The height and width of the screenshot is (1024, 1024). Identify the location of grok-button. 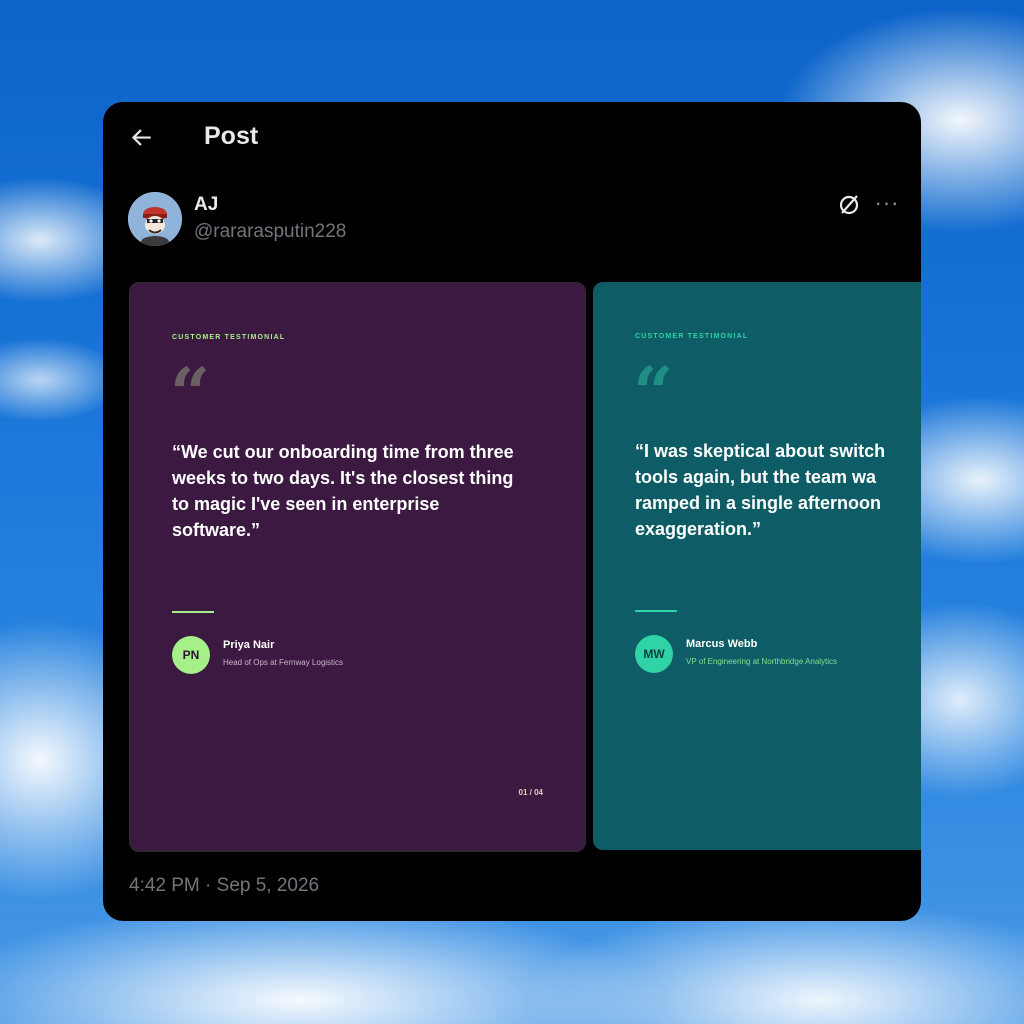
(849, 205).